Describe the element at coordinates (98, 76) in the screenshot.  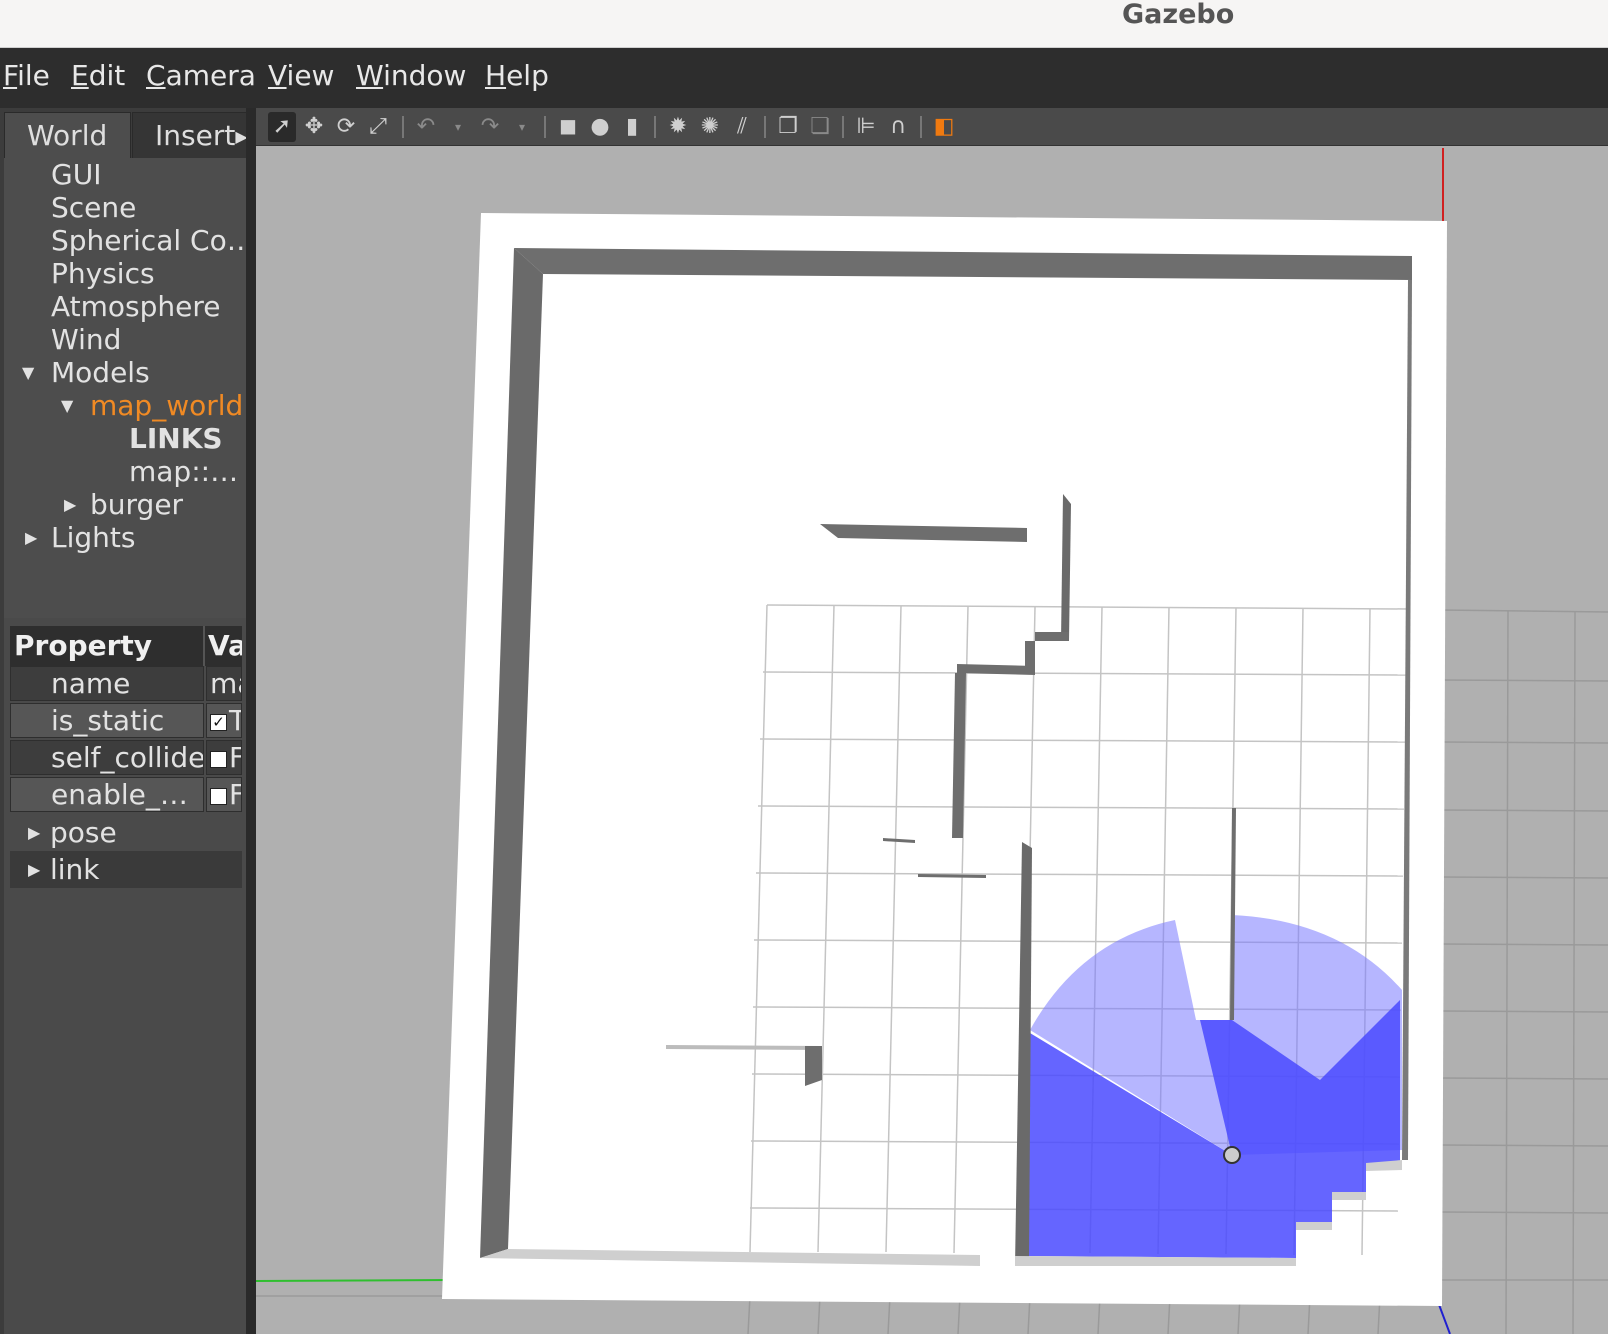
I see `menu-edit: Edit` at that location.